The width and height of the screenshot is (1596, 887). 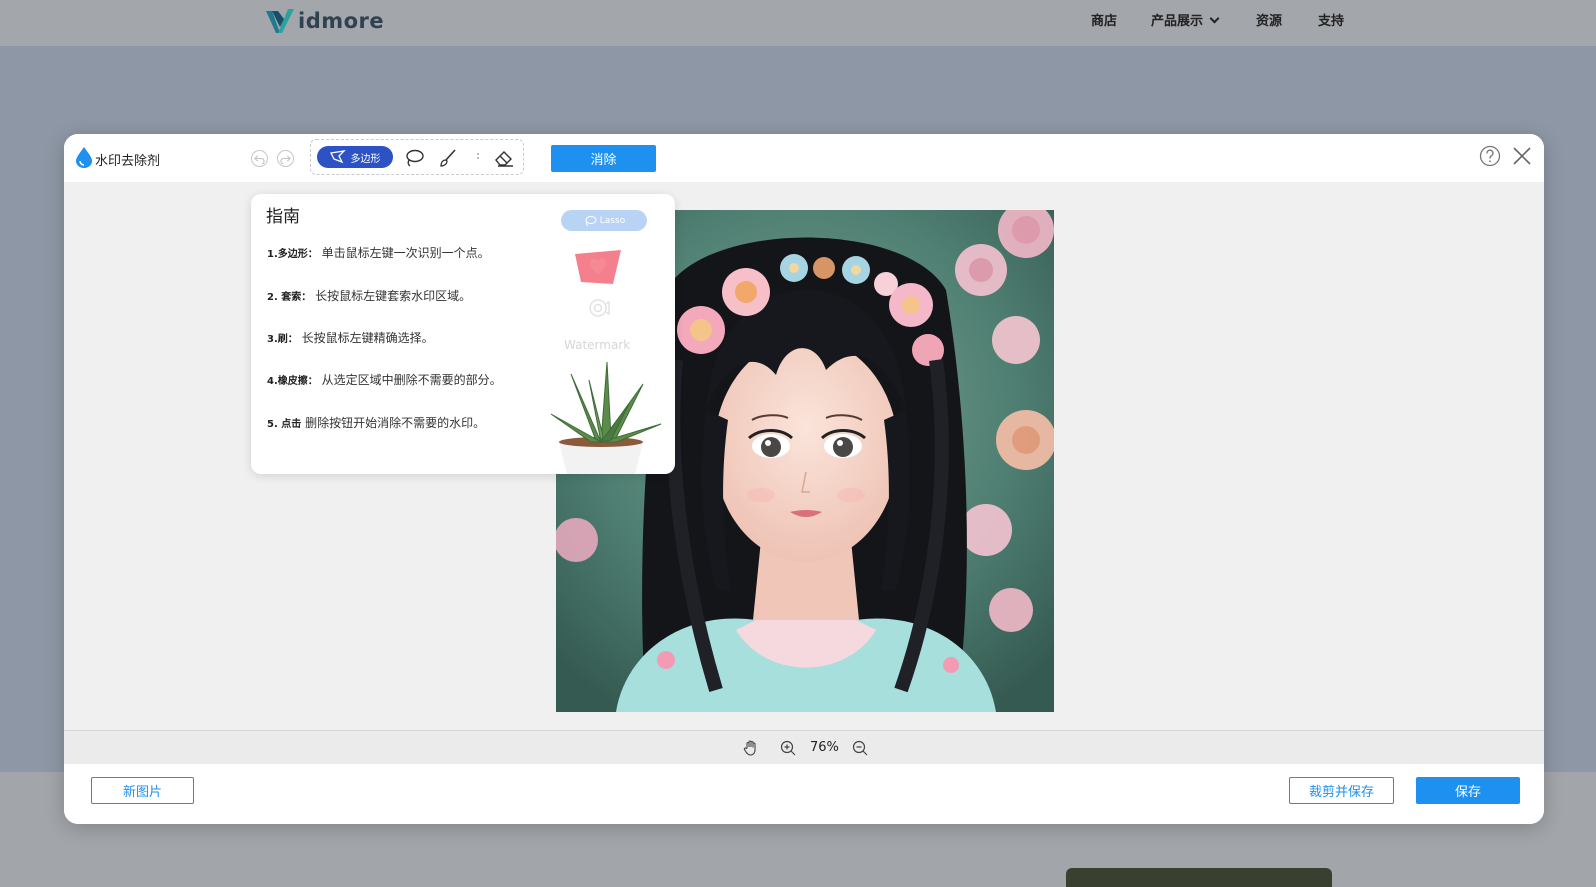 I want to click on nav-products: 产品展示, so click(x=1185, y=19).